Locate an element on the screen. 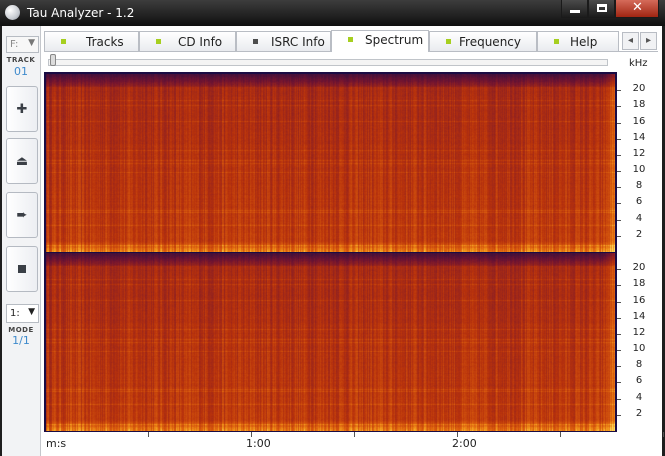 This screenshot has height=456, width=665. minimize-icon is located at coordinates (575, 11).